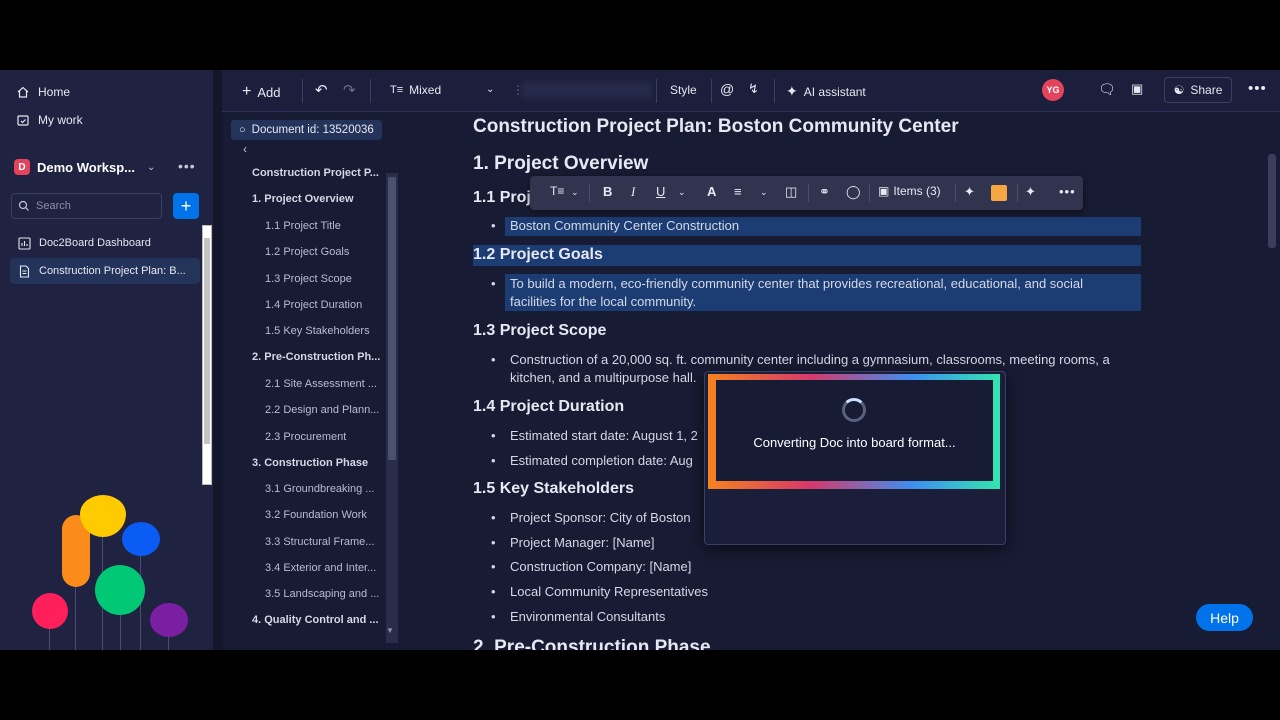  What do you see at coordinates (594, 436) in the screenshot?
I see `list-item: Estimated start date: August 1, 2` at bounding box center [594, 436].